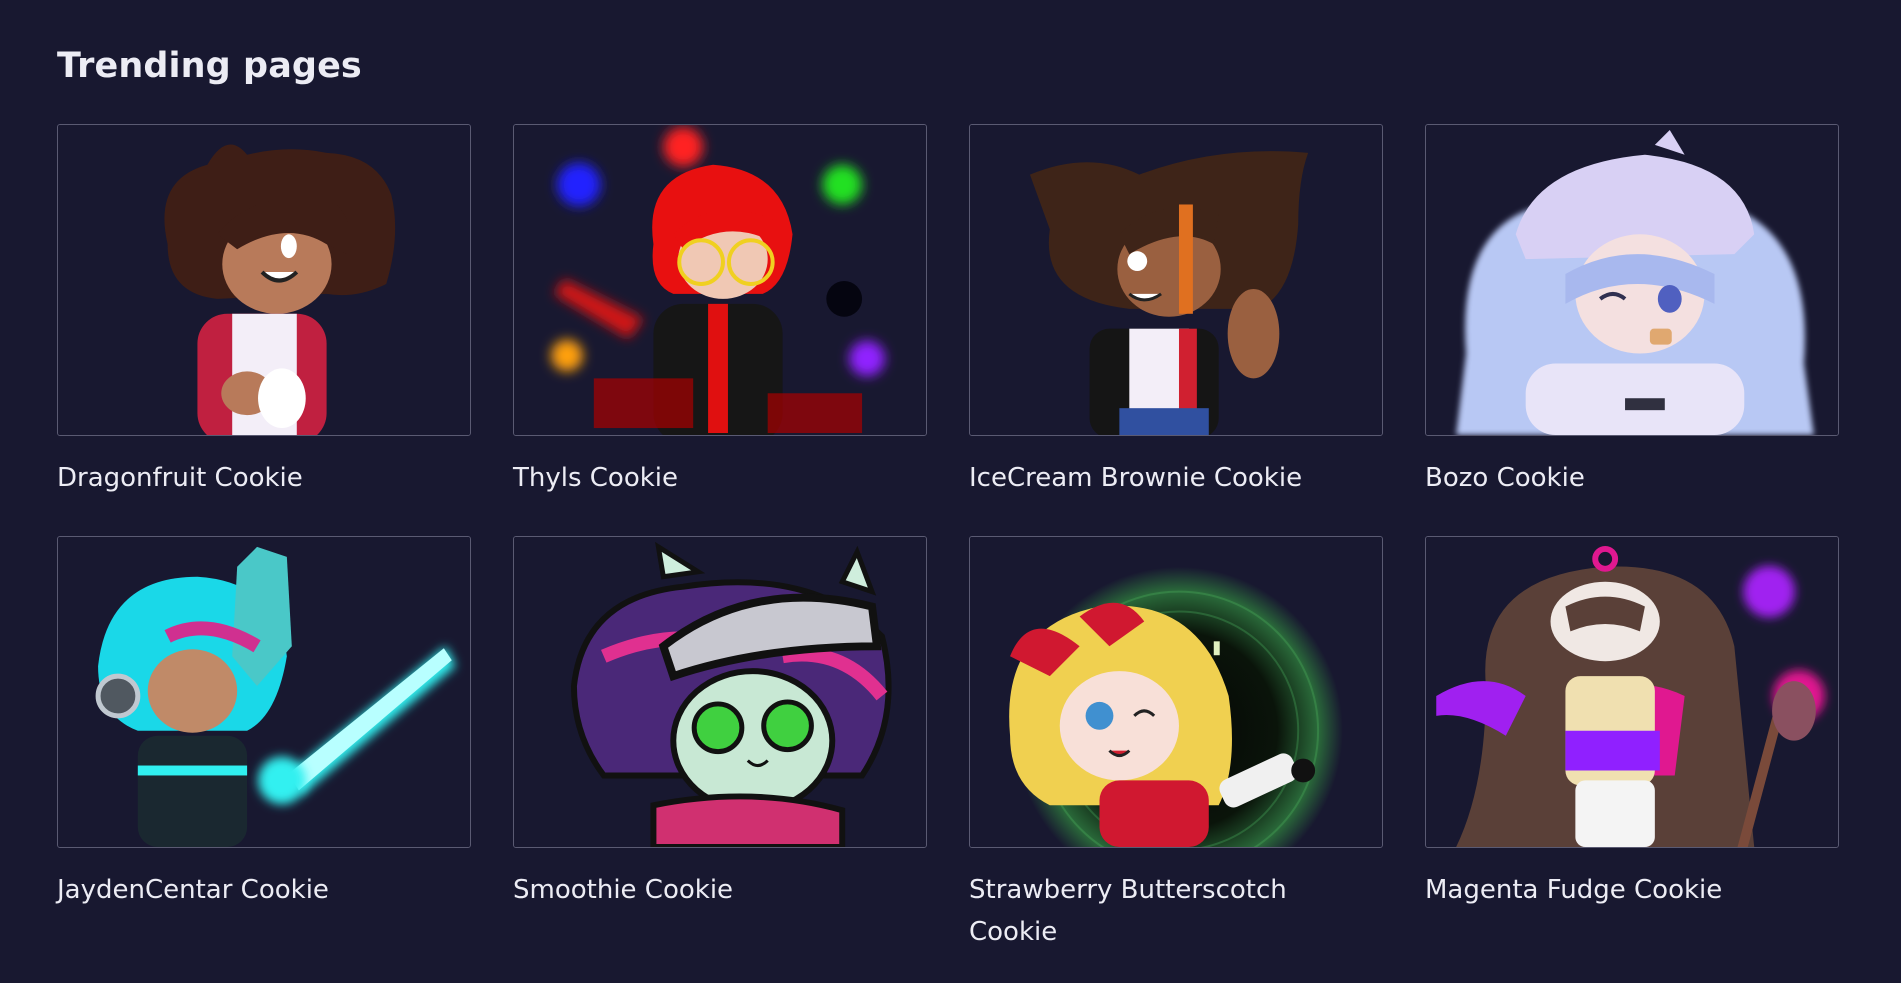 This screenshot has height=983, width=1901. I want to click on page-card-label: IceCream Brownie Cookie, so click(1159, 478).